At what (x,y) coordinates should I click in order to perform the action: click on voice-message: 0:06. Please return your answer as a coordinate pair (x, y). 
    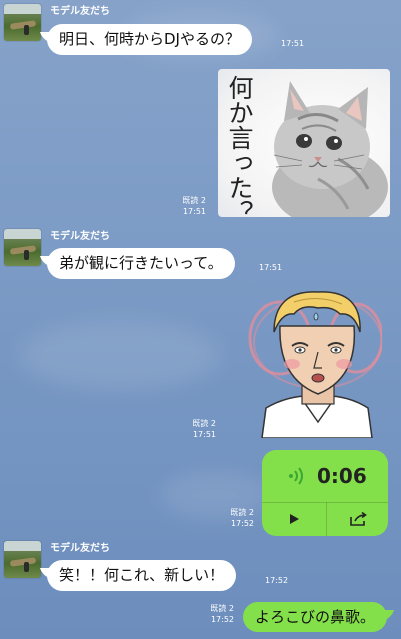
    Looking at the image, I should click on (325, 493).